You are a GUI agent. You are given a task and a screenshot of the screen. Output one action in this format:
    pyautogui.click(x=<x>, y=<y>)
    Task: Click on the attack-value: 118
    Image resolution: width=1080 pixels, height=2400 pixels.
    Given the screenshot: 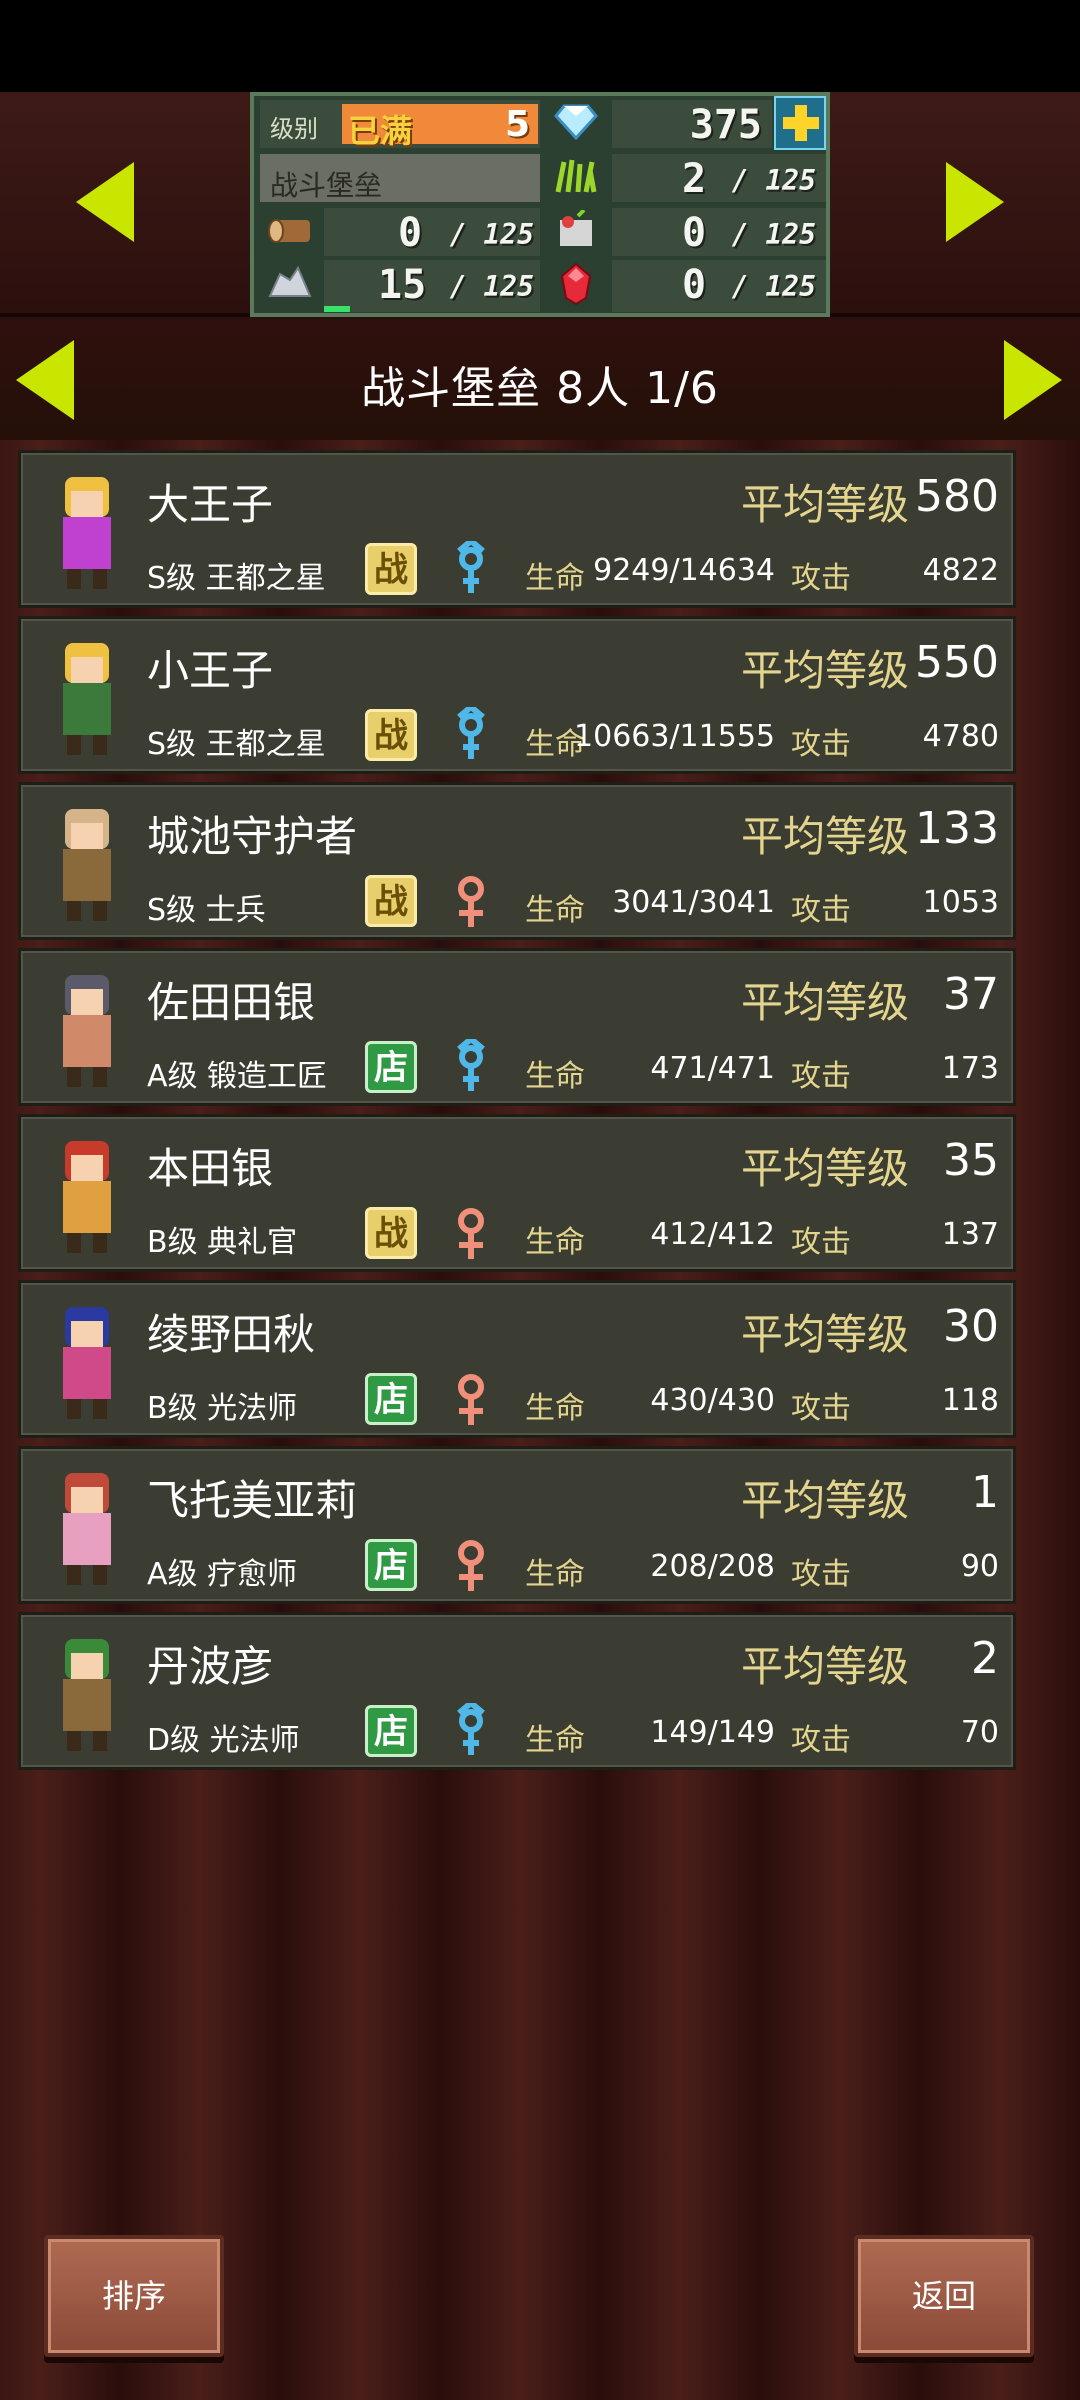 What is the action you would take?
    pyautogui.click(x=970, y=1400)
    